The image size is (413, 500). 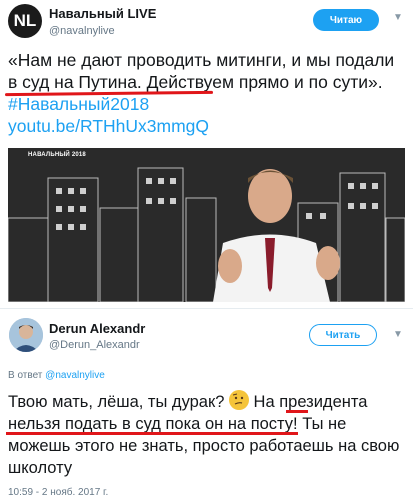 What do you see at coordinates (27, 375) in the screenshot?
I see `reply-prefix: В ответ` at bounding box center [27, 375].